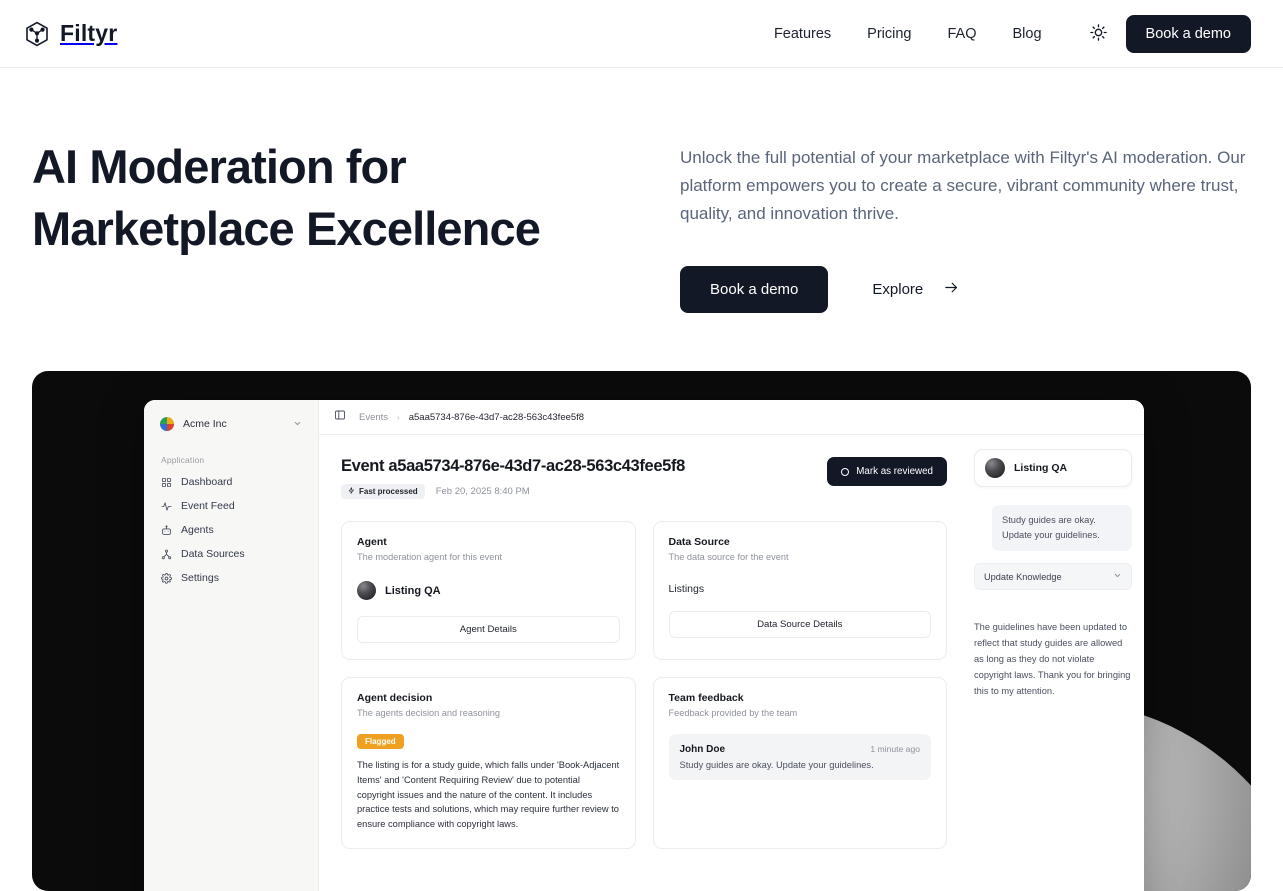 This screenshot has width=1283, height=891. What do you see at coordinates (207, 482) in the screenshot?
I see `sidebar-item-label: Dashboard` at bounding box center [207, 482].